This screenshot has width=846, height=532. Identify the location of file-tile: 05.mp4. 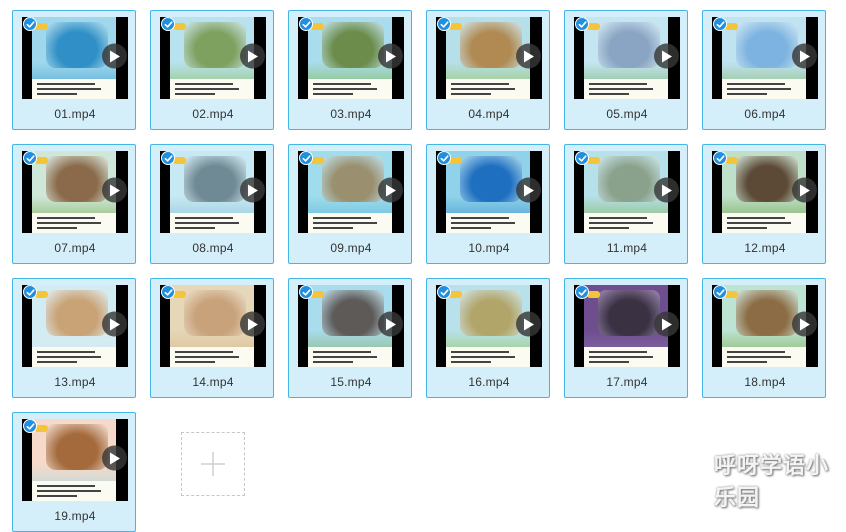
(626, 70).